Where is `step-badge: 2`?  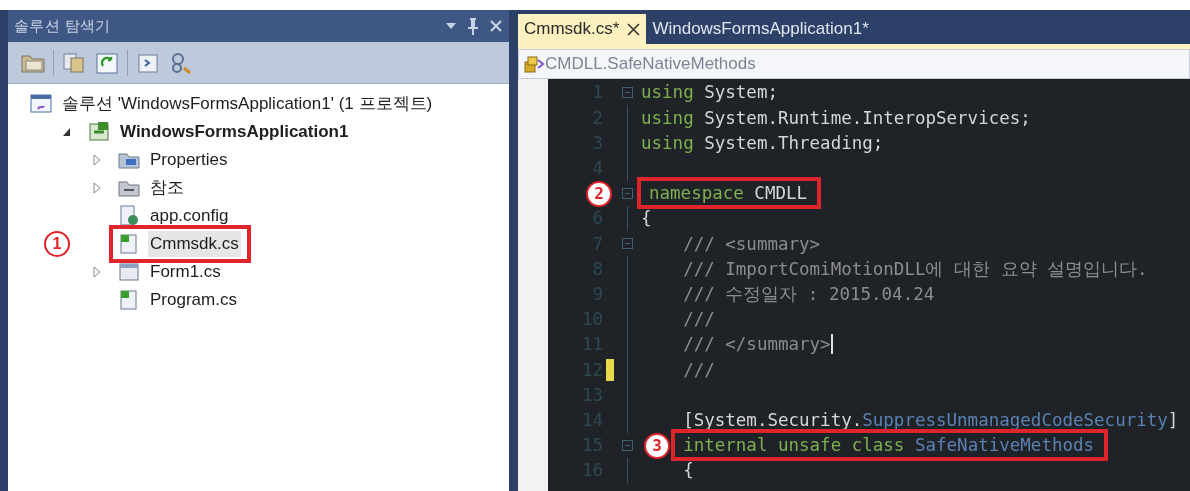 step-badge: 2 is located at coordinates (599, 193).